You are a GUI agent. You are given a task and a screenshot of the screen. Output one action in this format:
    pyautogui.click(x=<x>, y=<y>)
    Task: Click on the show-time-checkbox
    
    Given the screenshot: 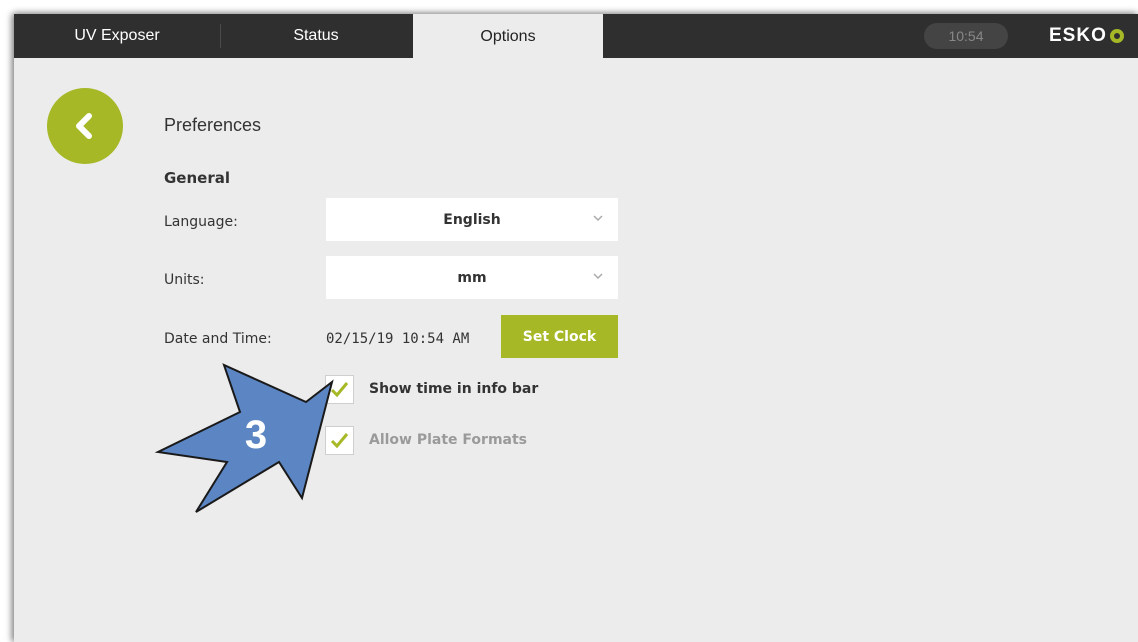 What is the action you would take?
    pyautogui.click(x=339, y=389)
    